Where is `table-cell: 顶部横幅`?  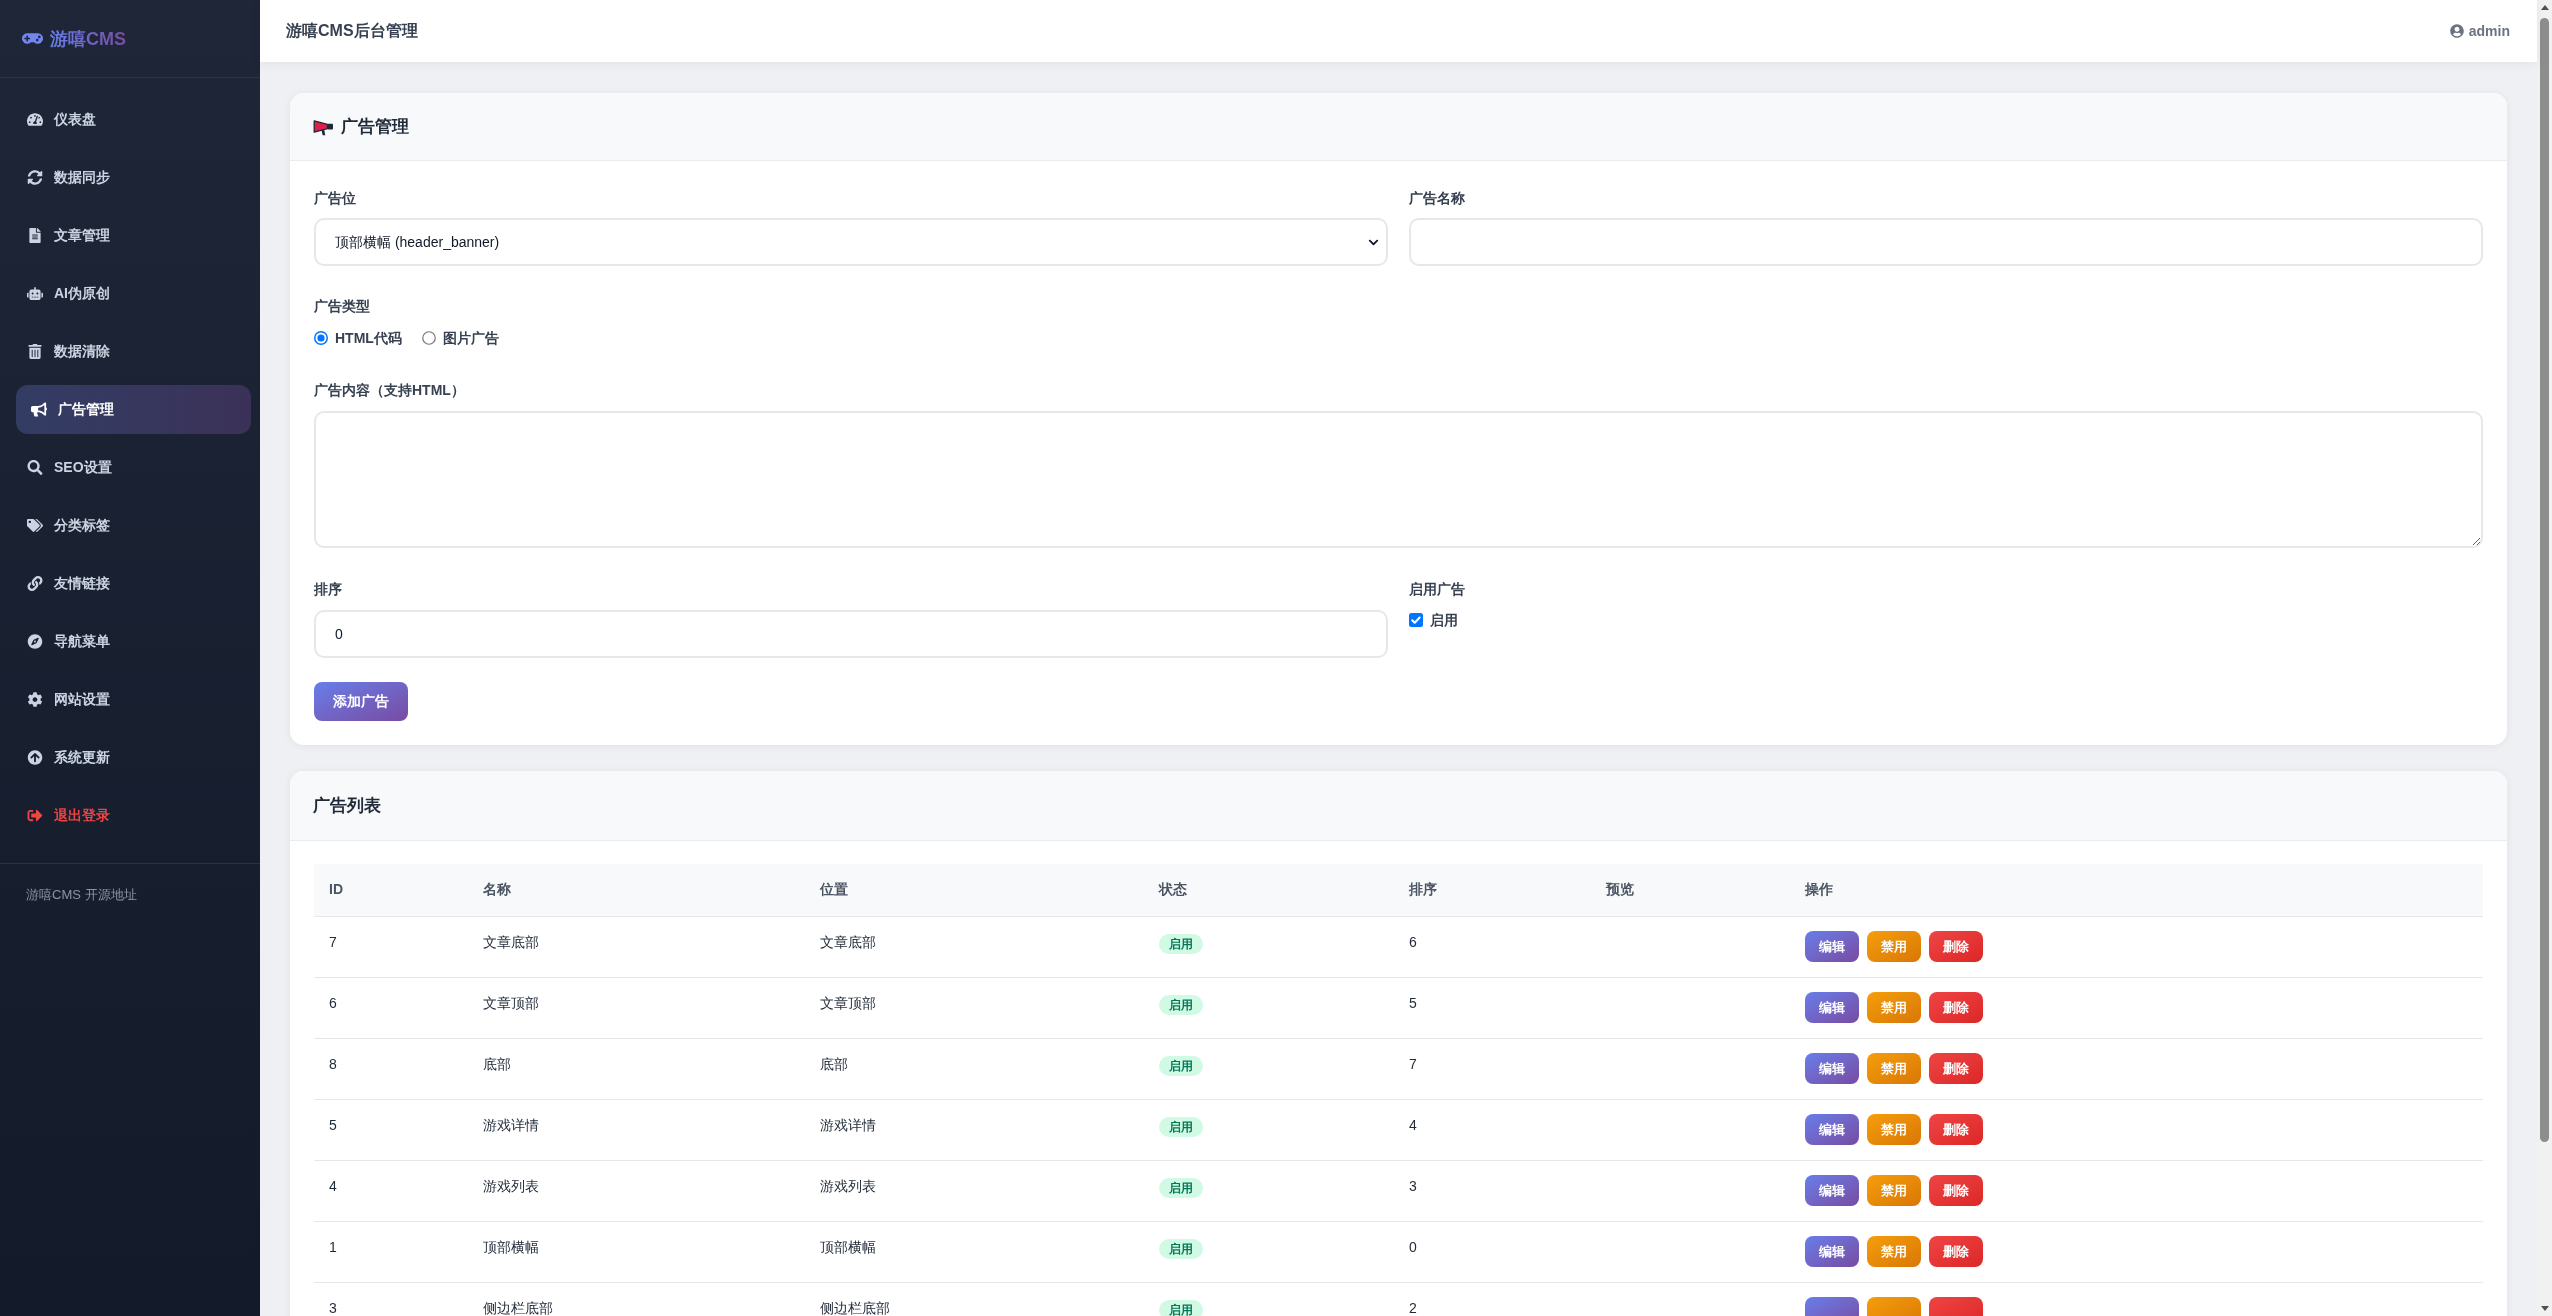
table-cell: 顶部横幅 is located at coordinates (636, 1251).